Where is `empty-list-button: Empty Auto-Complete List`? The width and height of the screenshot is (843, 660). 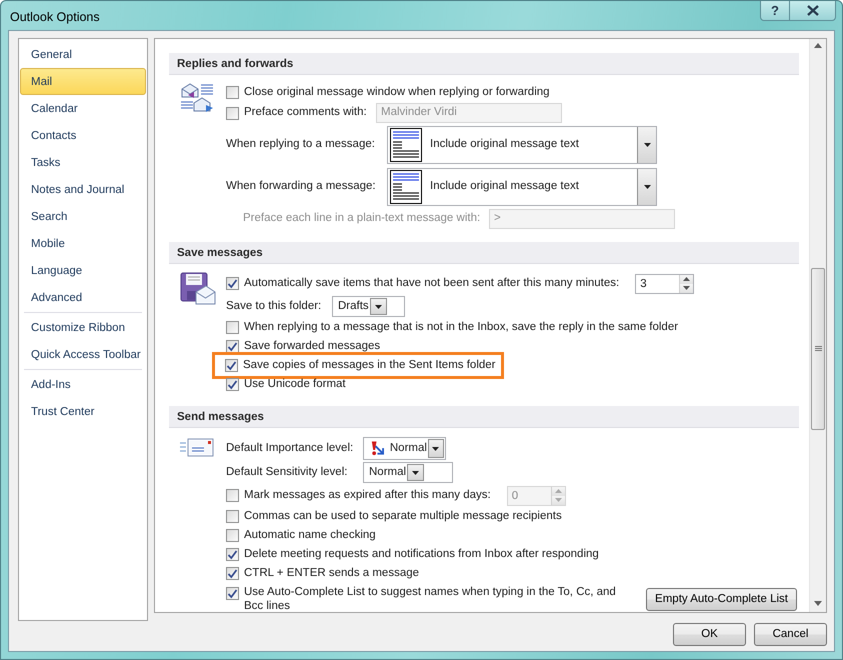
empty-list-button: Empty Auto-Complete List is located at coordinates (721, 599).